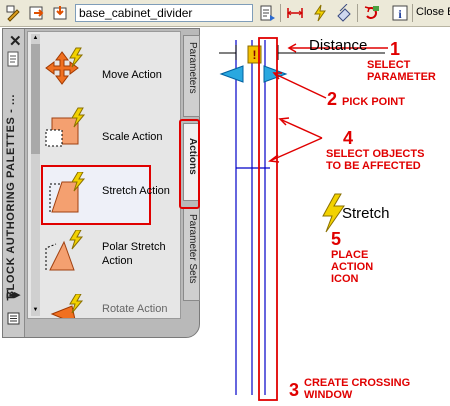 The height and width of the screenshot is (406, 450). What do you see at coordinates (135, 309) in the screenshot?
I see `rotate-action-label: Rotate Action` at bounding box center [135, 309].